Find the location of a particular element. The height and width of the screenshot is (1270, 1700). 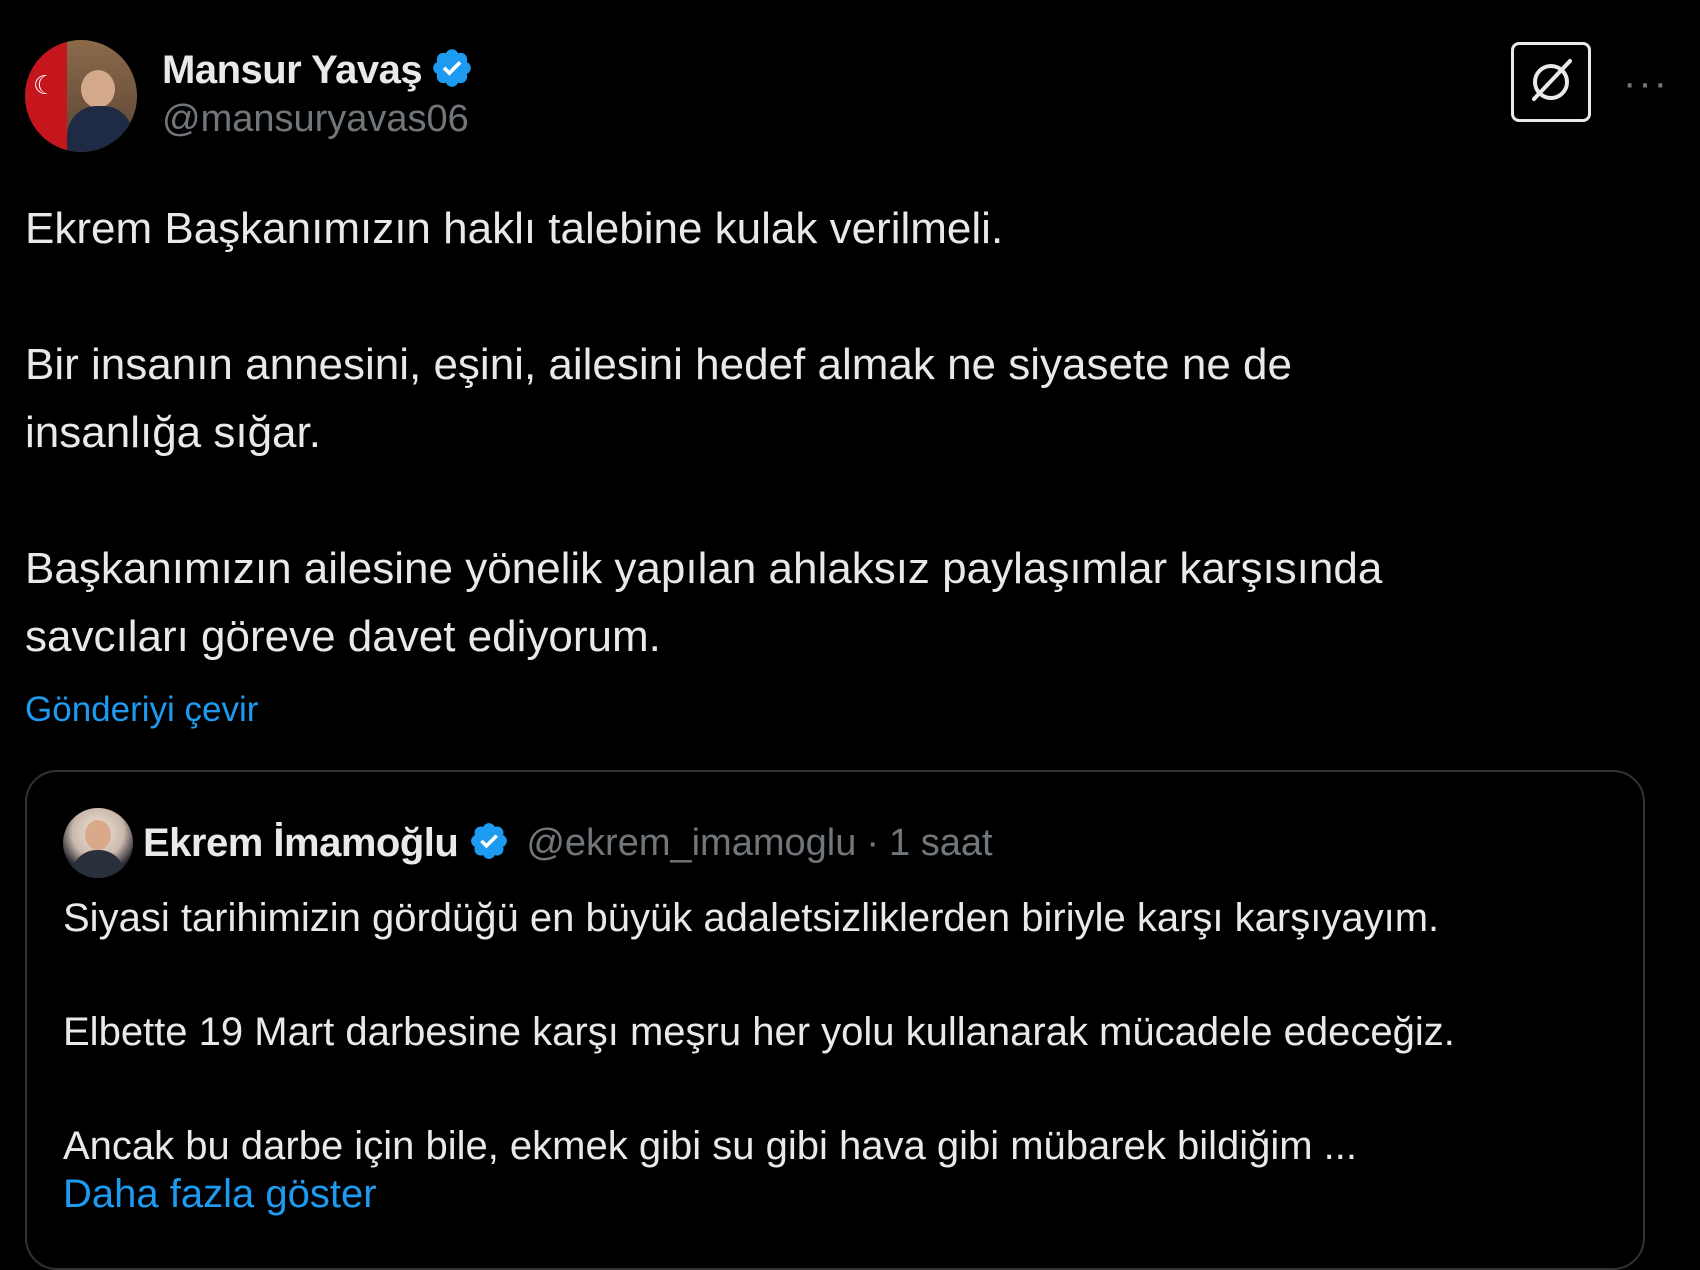

quoted-author-name: Ekrem İmamoğlu is located at coordinates (301, 843).